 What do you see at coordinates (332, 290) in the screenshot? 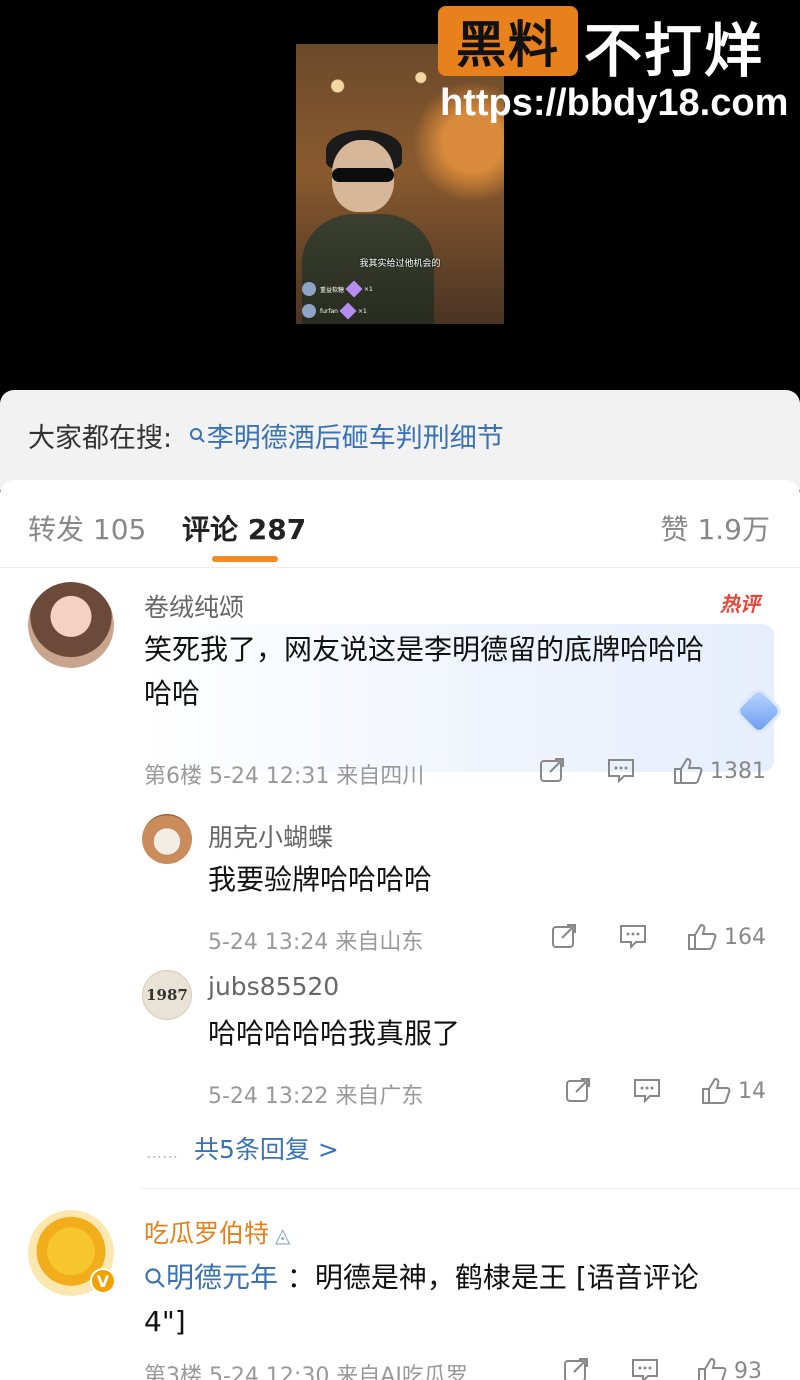
I see `gift-user-name: 重益软糖` at bounding box center [332, 290].